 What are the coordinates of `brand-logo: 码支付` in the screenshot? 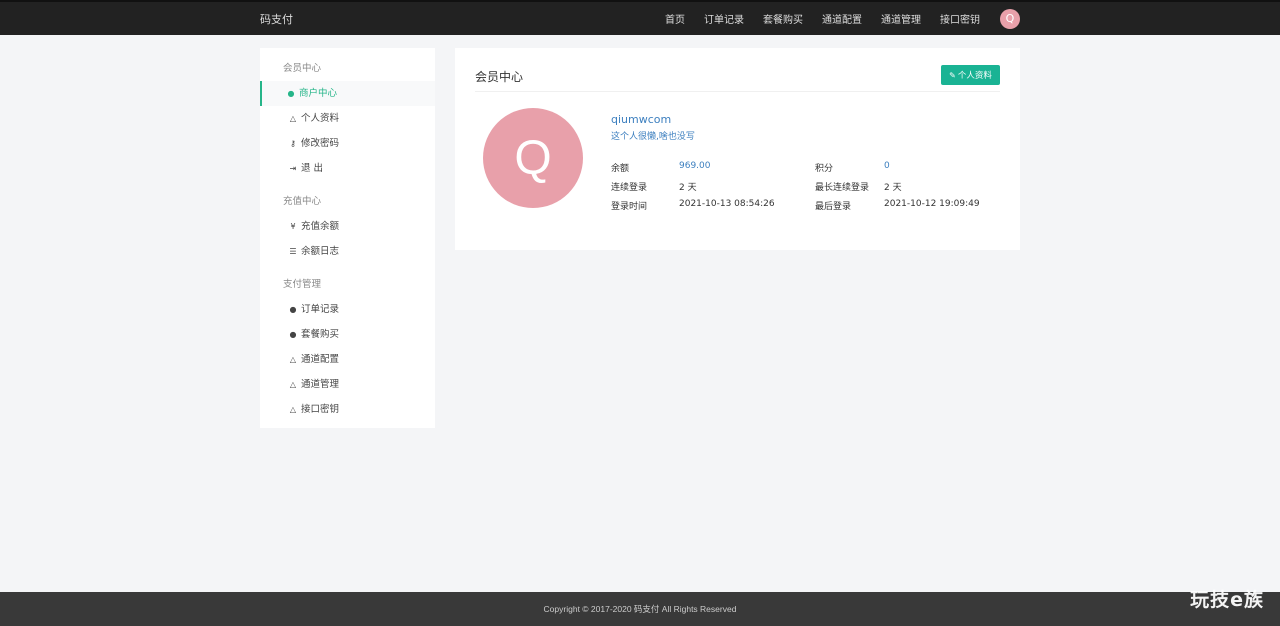 It's located at (276, 19).